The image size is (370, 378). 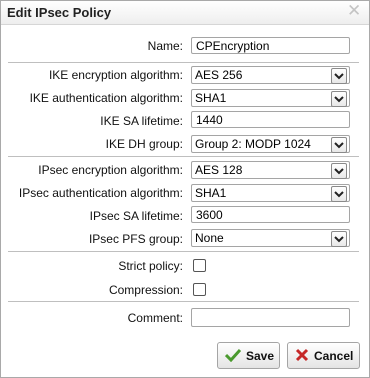 What do you see at coordinates (270, 170) in the screenshot?
I see `ipsec-encryption-select: AES 128` at bounding box center [270, 170].